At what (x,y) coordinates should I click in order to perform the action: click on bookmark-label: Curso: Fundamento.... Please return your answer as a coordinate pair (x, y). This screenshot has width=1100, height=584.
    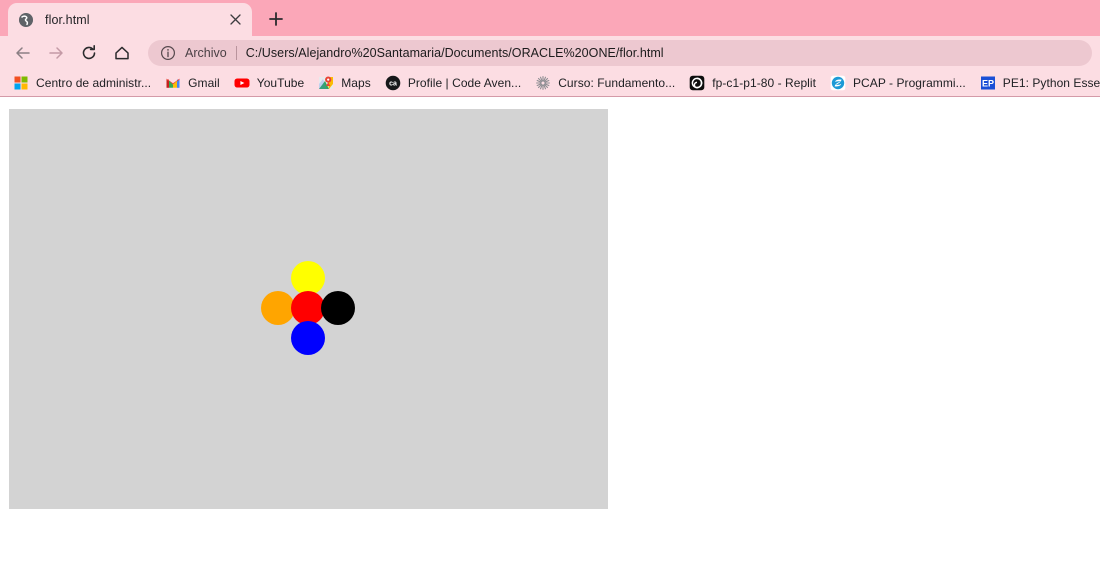
    Looking at the image, I should click on (617, 83).